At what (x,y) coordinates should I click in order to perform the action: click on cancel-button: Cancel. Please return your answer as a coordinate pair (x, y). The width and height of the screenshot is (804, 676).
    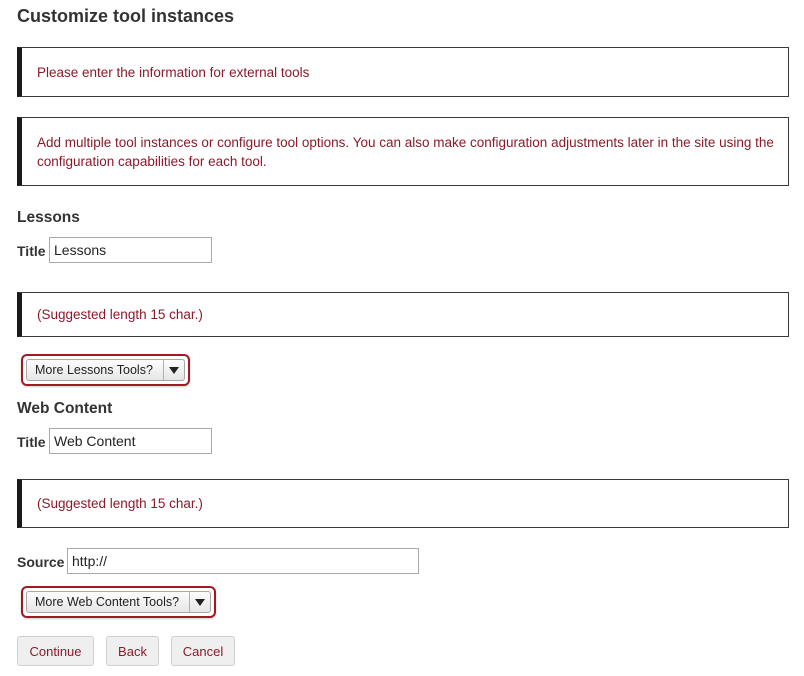
    Looking at the image, I should click on (203, 651).